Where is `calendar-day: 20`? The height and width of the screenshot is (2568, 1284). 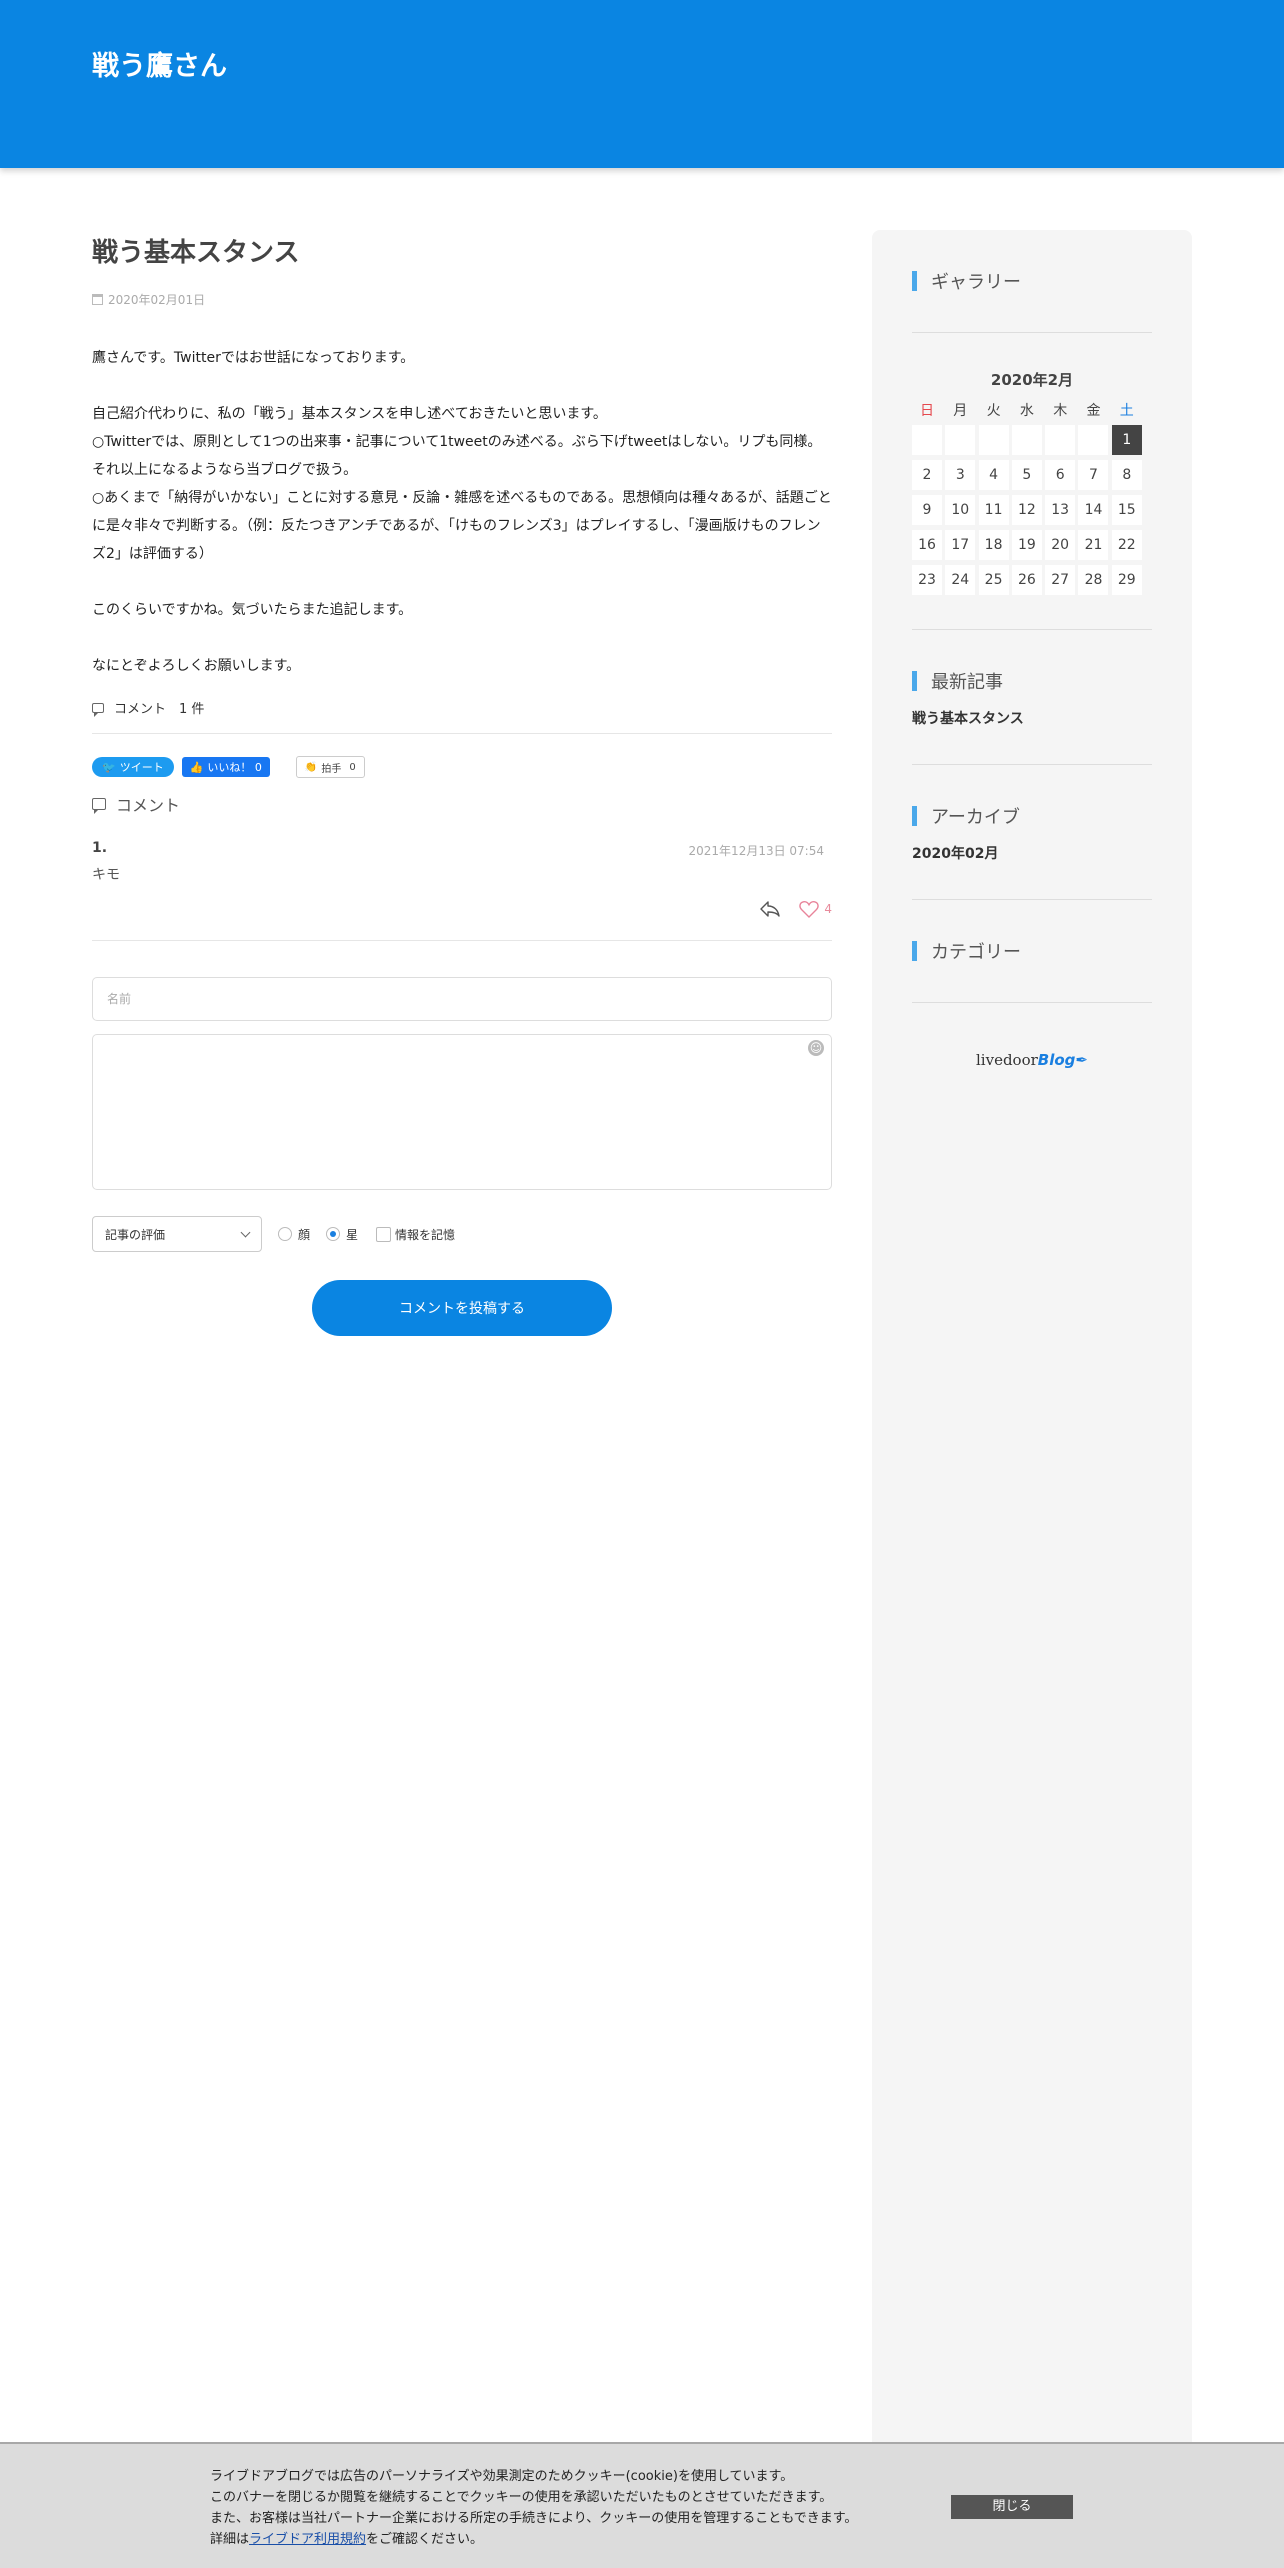
calendar-day: 20 is located at coordinates (1060, 545).